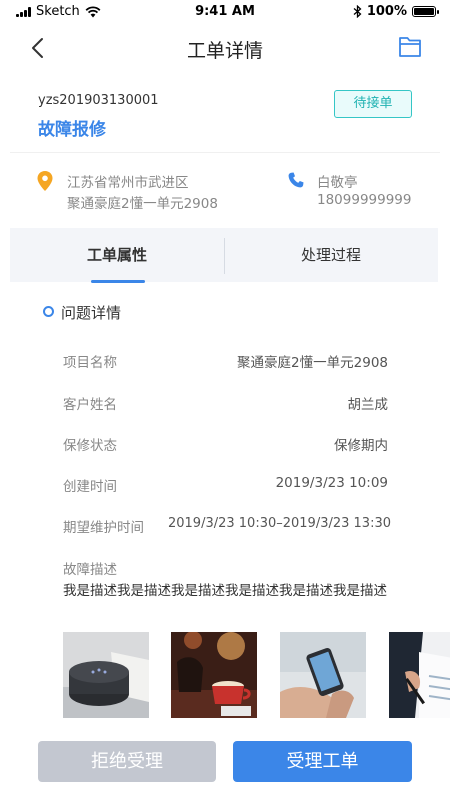 The width and height of the screenshot is (450, 800). Describe the element at coordinates (331, 483) in the screenshot. I see `row-value-created: 2019/3/23 10:09` at that location.